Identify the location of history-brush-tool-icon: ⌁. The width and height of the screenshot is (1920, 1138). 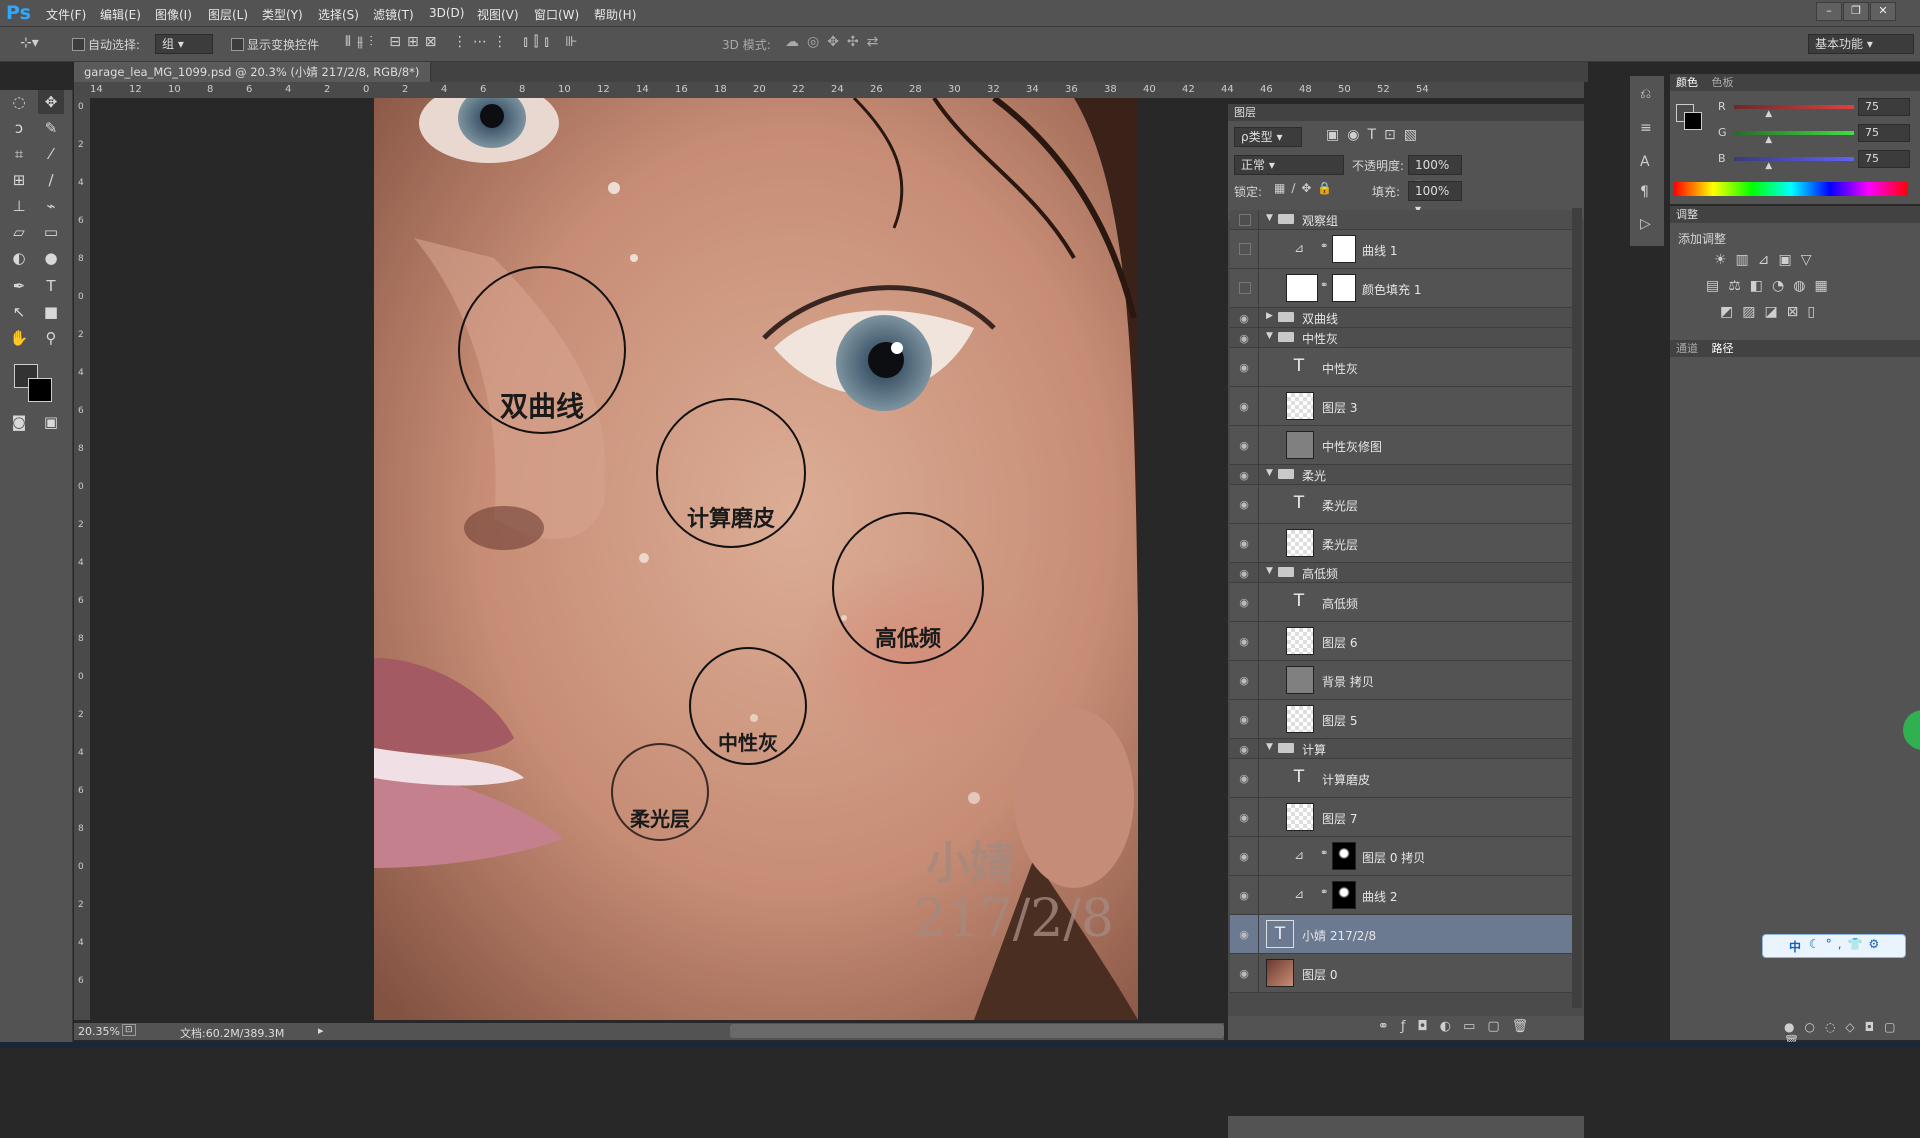
(51, 206).